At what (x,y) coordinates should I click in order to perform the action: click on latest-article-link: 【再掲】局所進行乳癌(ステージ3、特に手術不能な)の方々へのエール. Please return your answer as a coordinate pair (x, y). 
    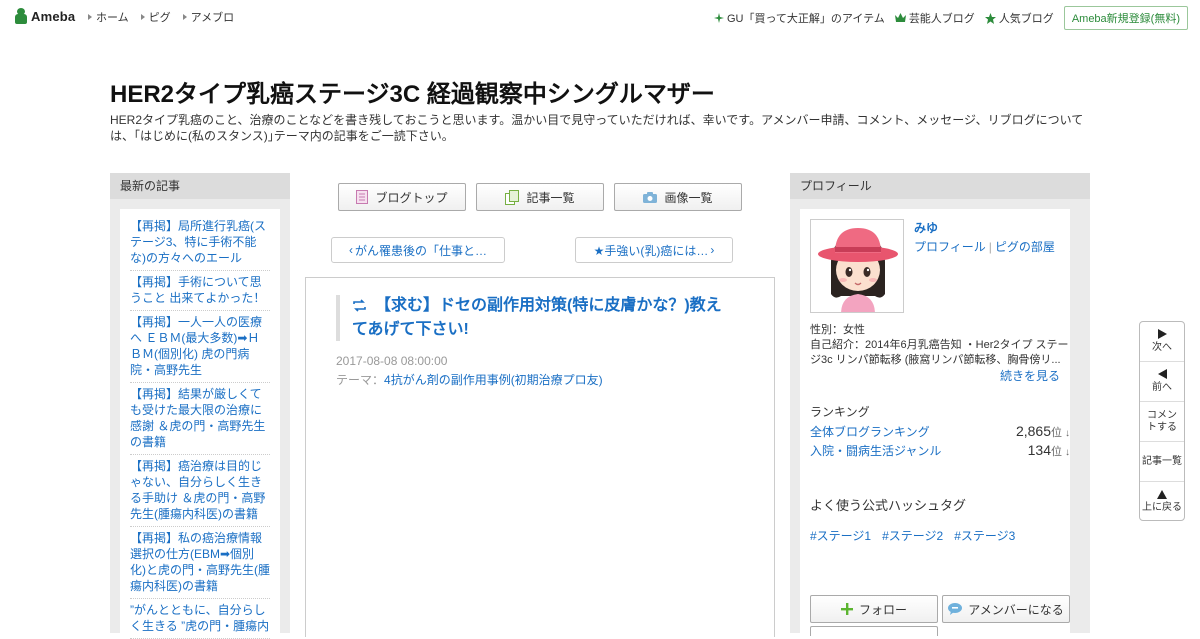
    Looking at the image, I should click on (200, 243).